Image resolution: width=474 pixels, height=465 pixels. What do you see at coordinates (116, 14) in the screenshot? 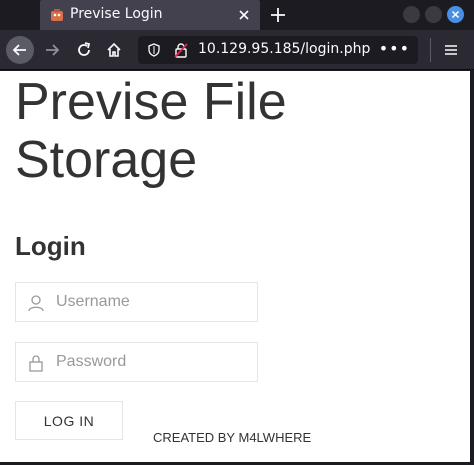
I see `tab-title: Previse Login` at bounding box center [116, 14].